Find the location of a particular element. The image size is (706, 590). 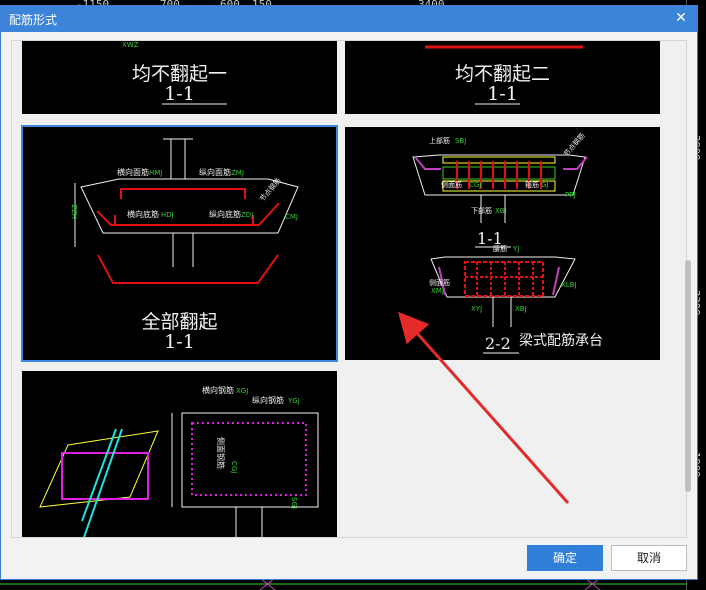

dialog-title: 配筋形式 is located at coordinates (33, 20).